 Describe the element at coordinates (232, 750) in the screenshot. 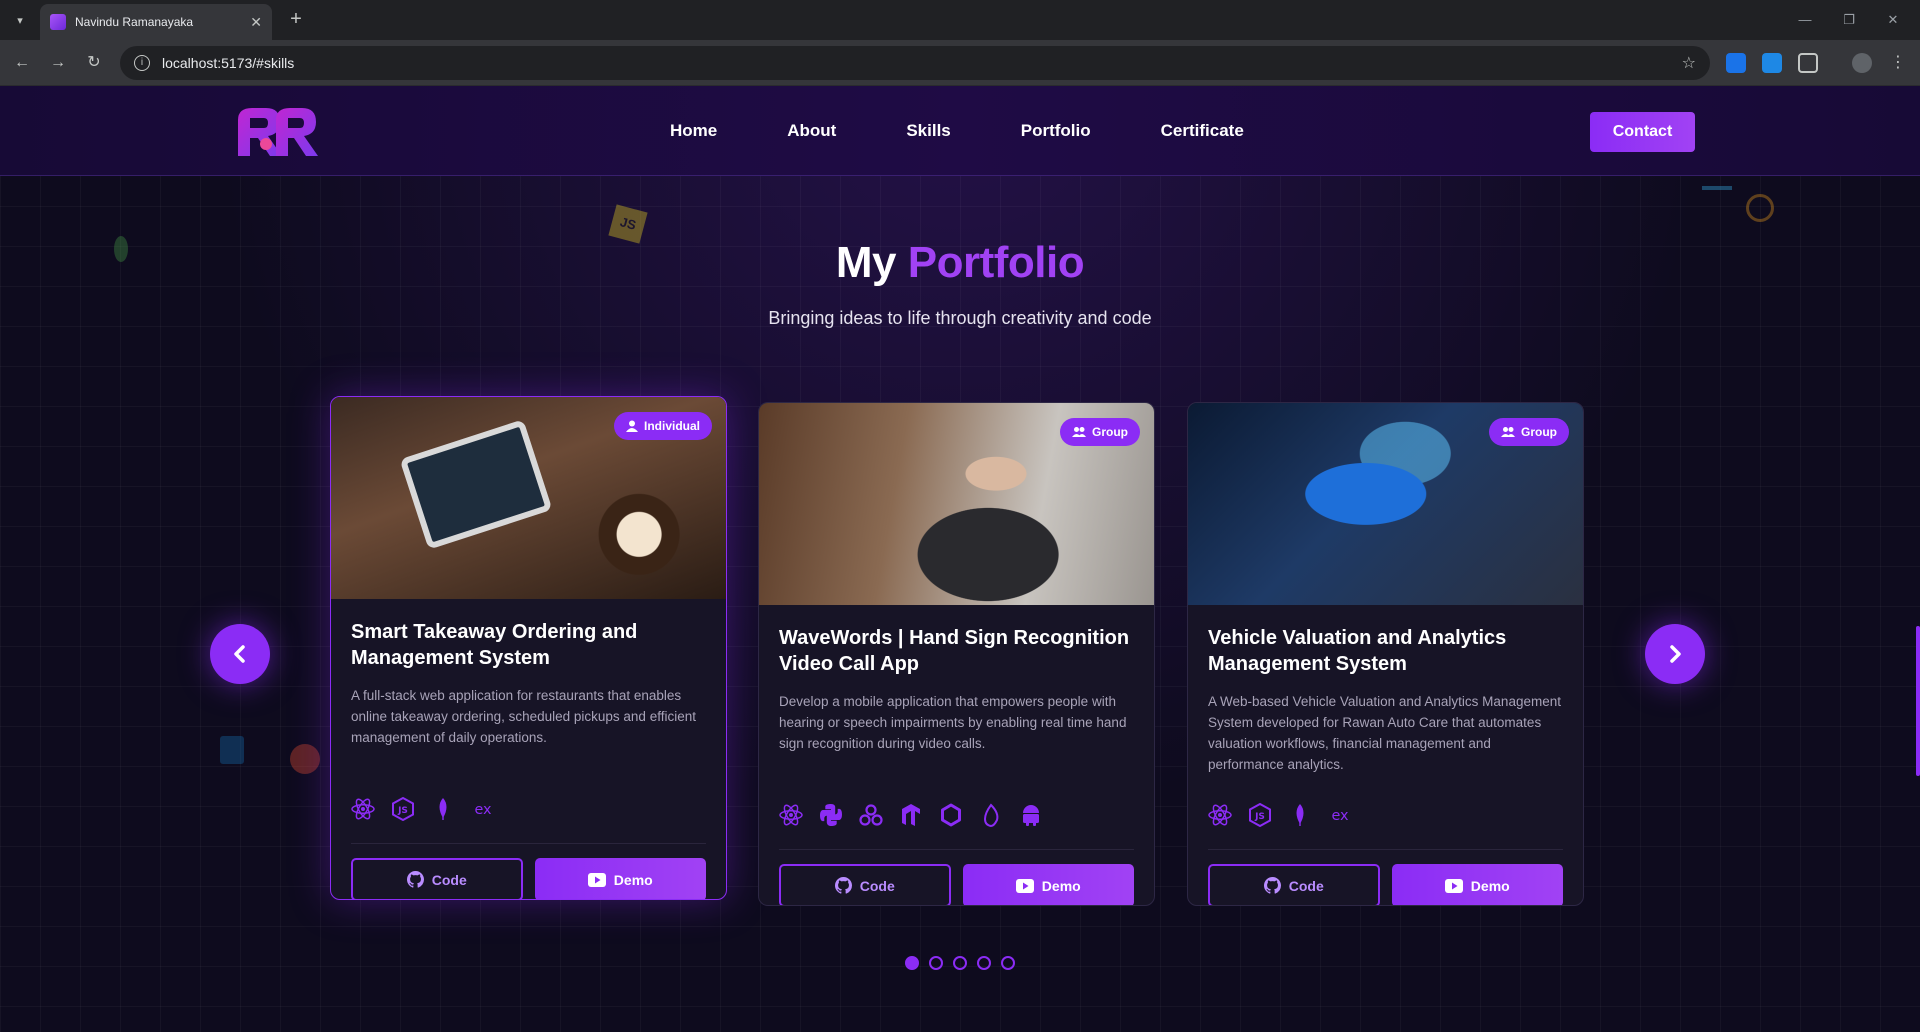

I see `css-float-icon` at that location.